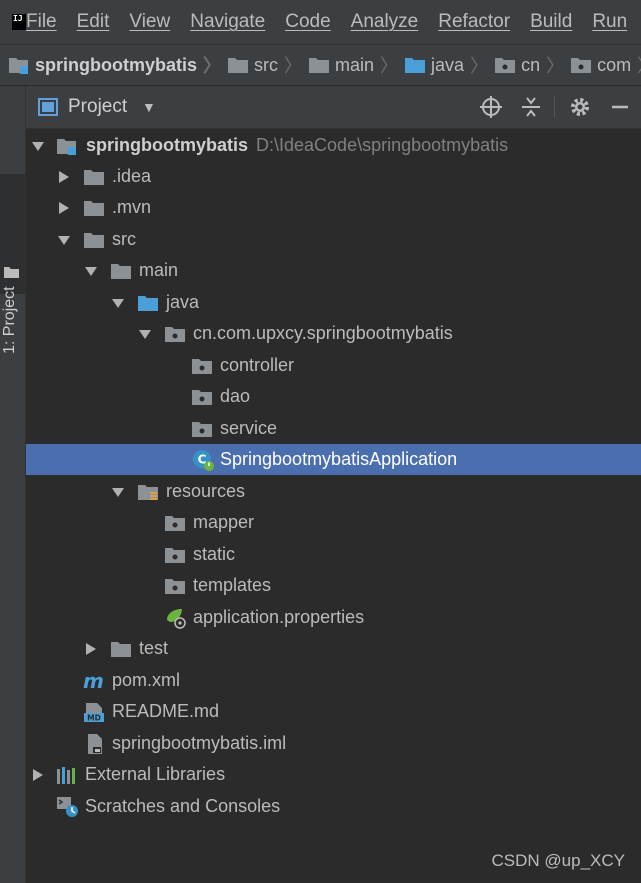  What do you see at coordinates (333, 554) in the screenshot?
I see `tree-node-static: static` at bounding box center [333, 554].